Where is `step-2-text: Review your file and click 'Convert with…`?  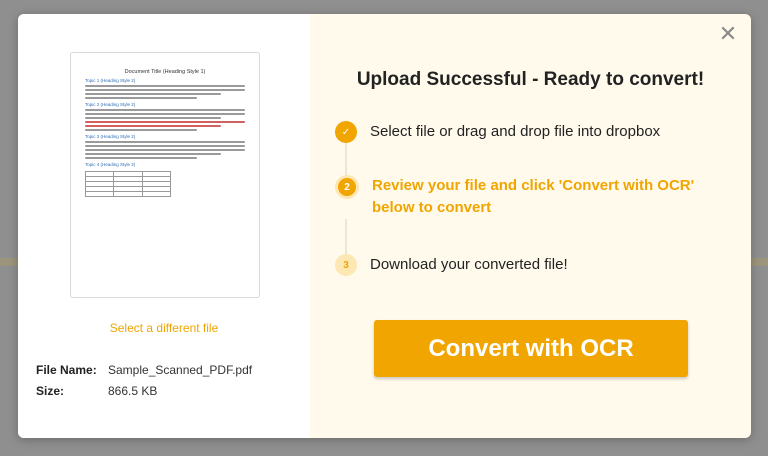
step-2-text: Review your file and click 'Convert with… is located at coordinates (533, 196).